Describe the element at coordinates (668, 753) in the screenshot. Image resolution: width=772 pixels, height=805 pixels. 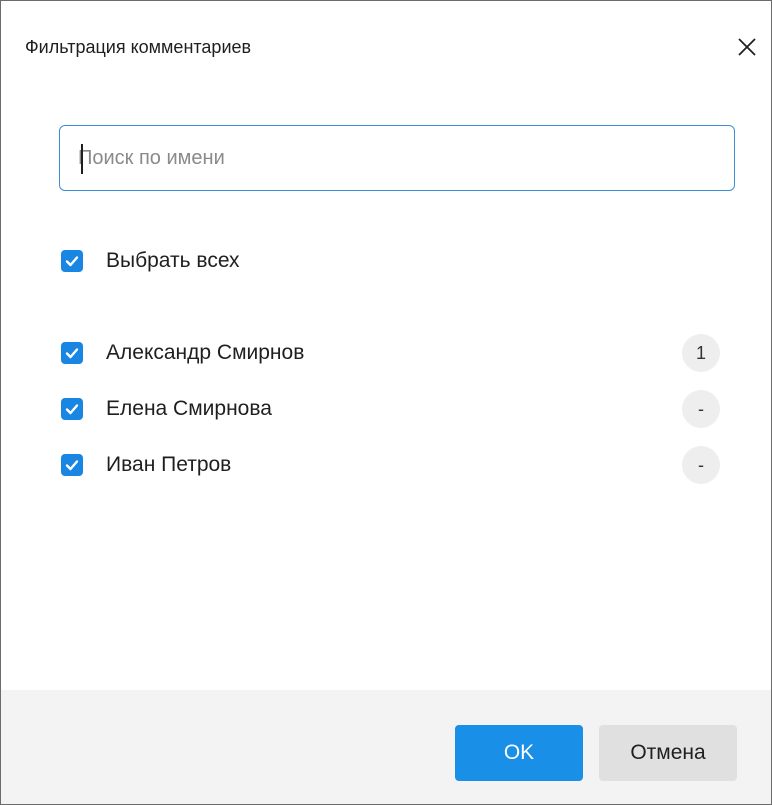
I see `cancel-button: Отмена` at that location.